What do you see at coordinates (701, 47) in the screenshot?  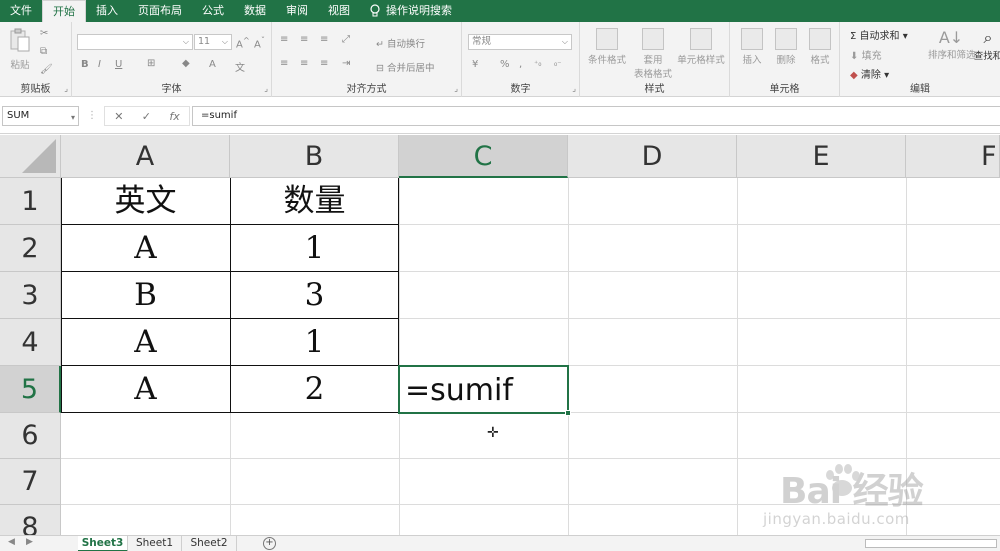 I see `cell-styles-button: 单元格样式` at bounding box center [701, 47].